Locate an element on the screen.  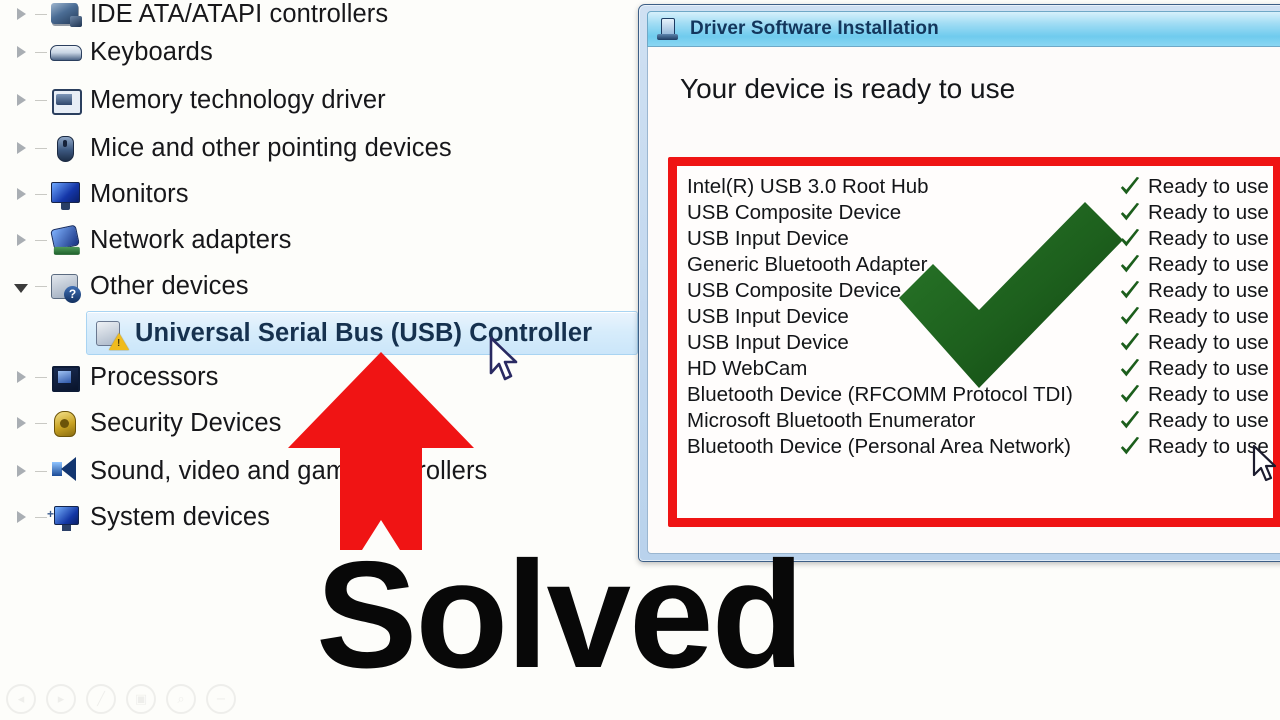
device-name: Generic Bluetooth Adapter is located at coordinates (807, 264).